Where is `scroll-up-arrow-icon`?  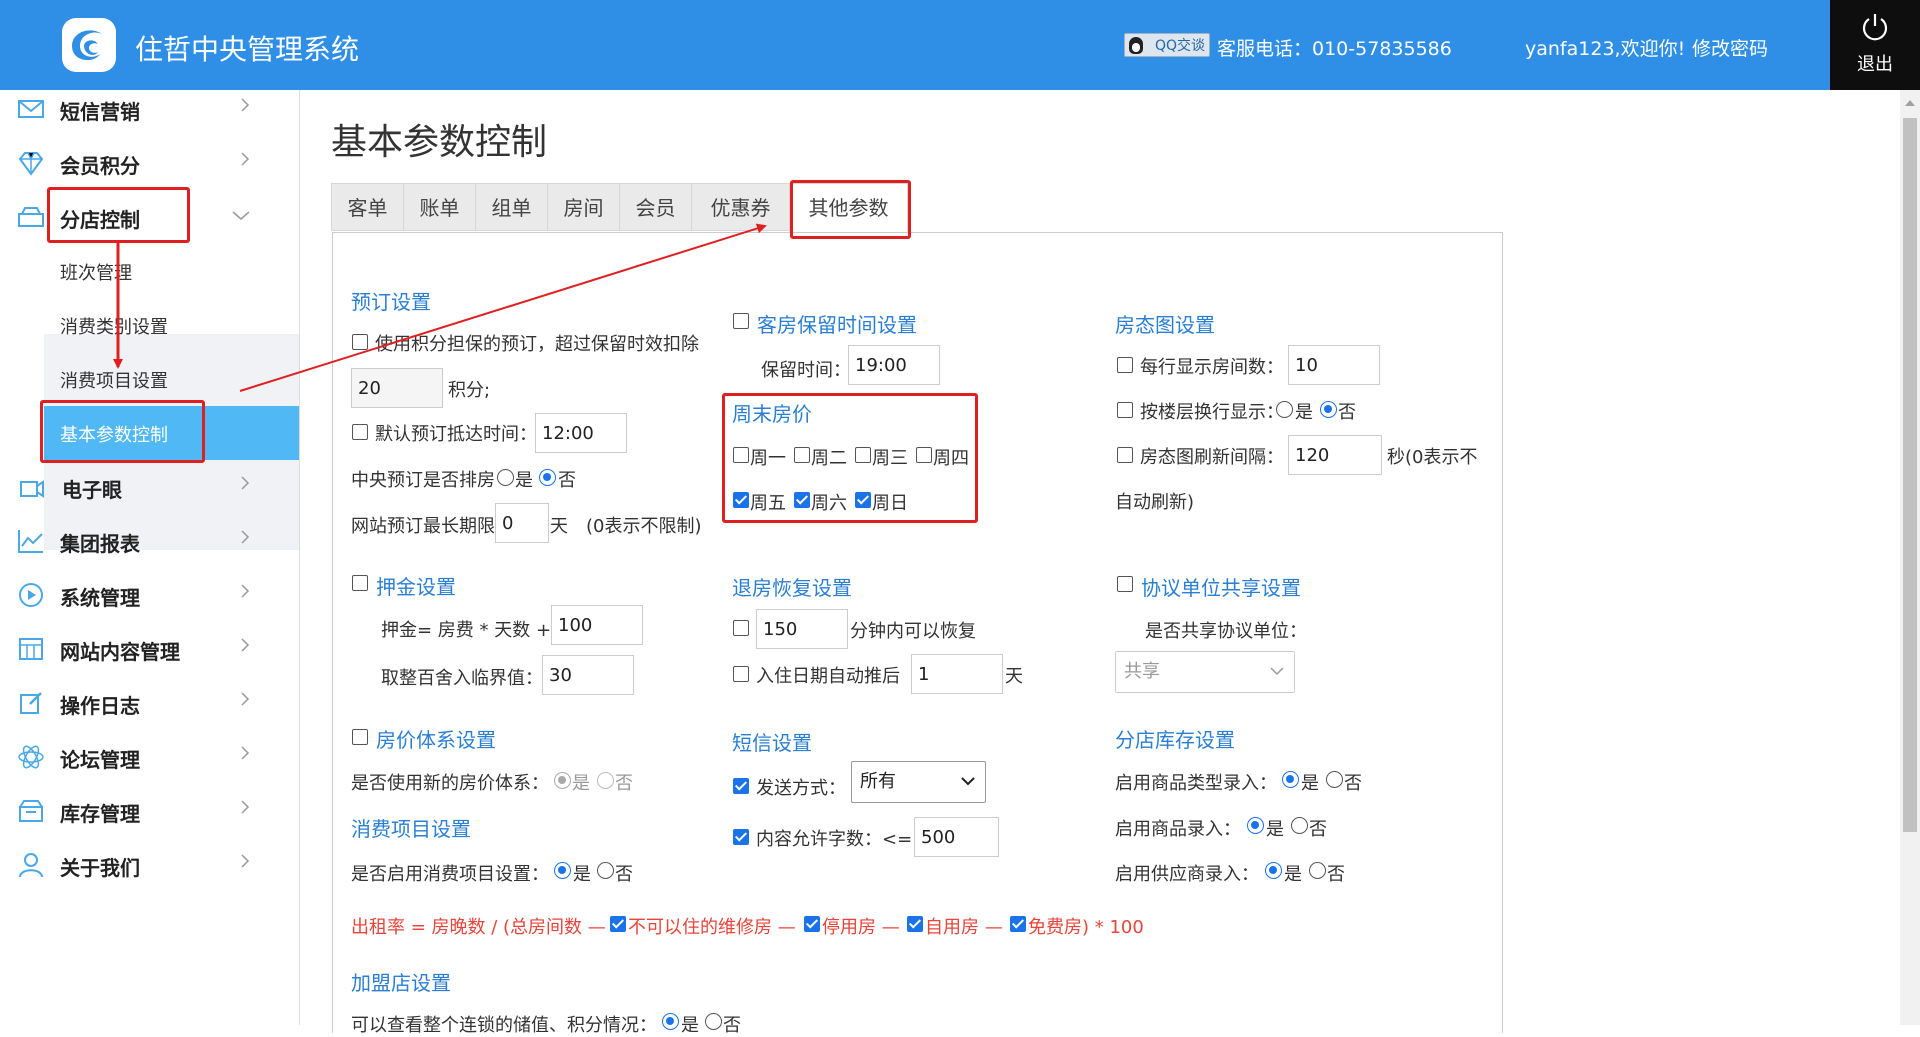 scroll-up-arrow-icon is located at coordinates (1910, 103).